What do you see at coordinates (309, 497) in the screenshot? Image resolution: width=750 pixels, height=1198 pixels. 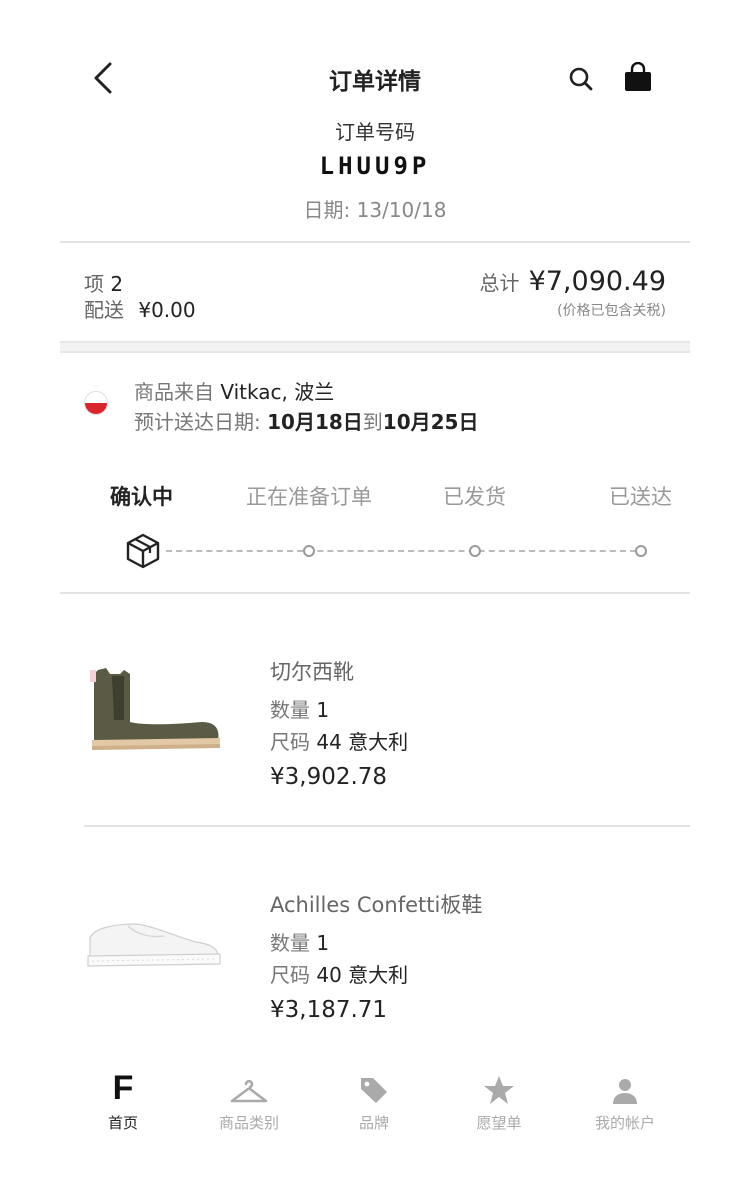 I see `status-step-preparing: 正在准备订单` at bounding box center [309, 497].